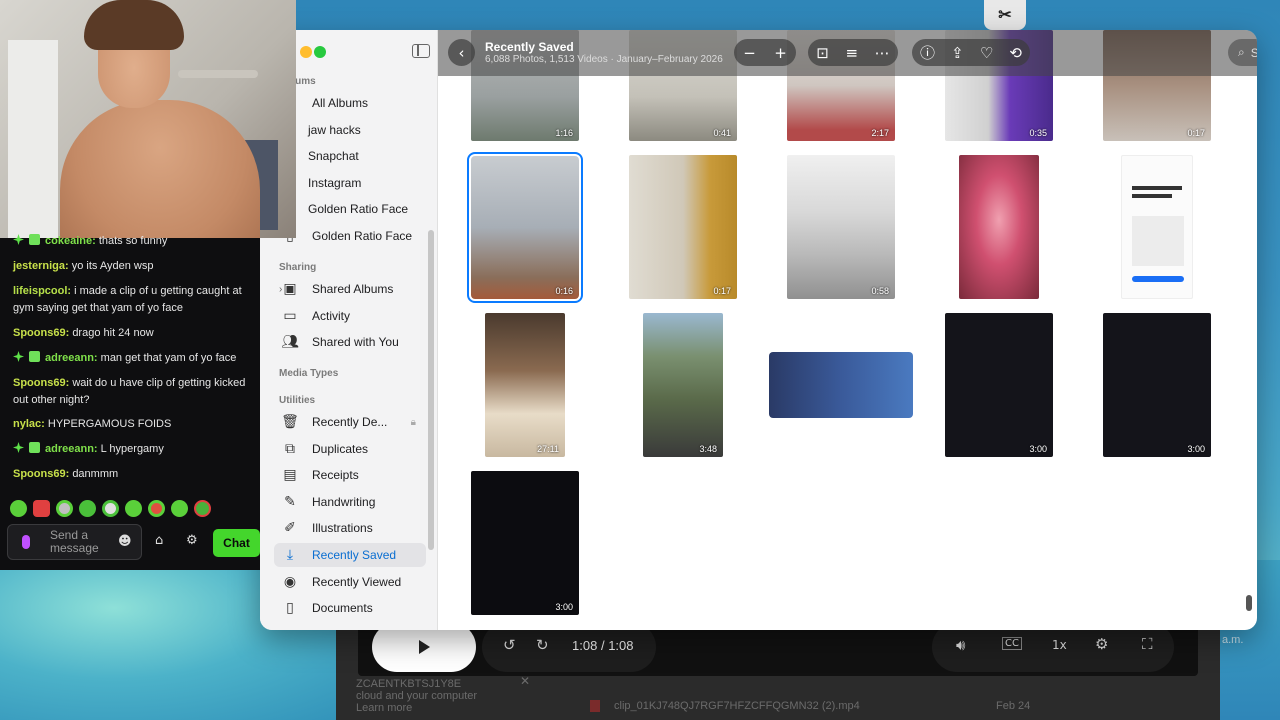  Describe the element at coordinates (355, 130) in the screenshot. I see `sidebar-item-jaw-hacks: jaw hacks` at that location.